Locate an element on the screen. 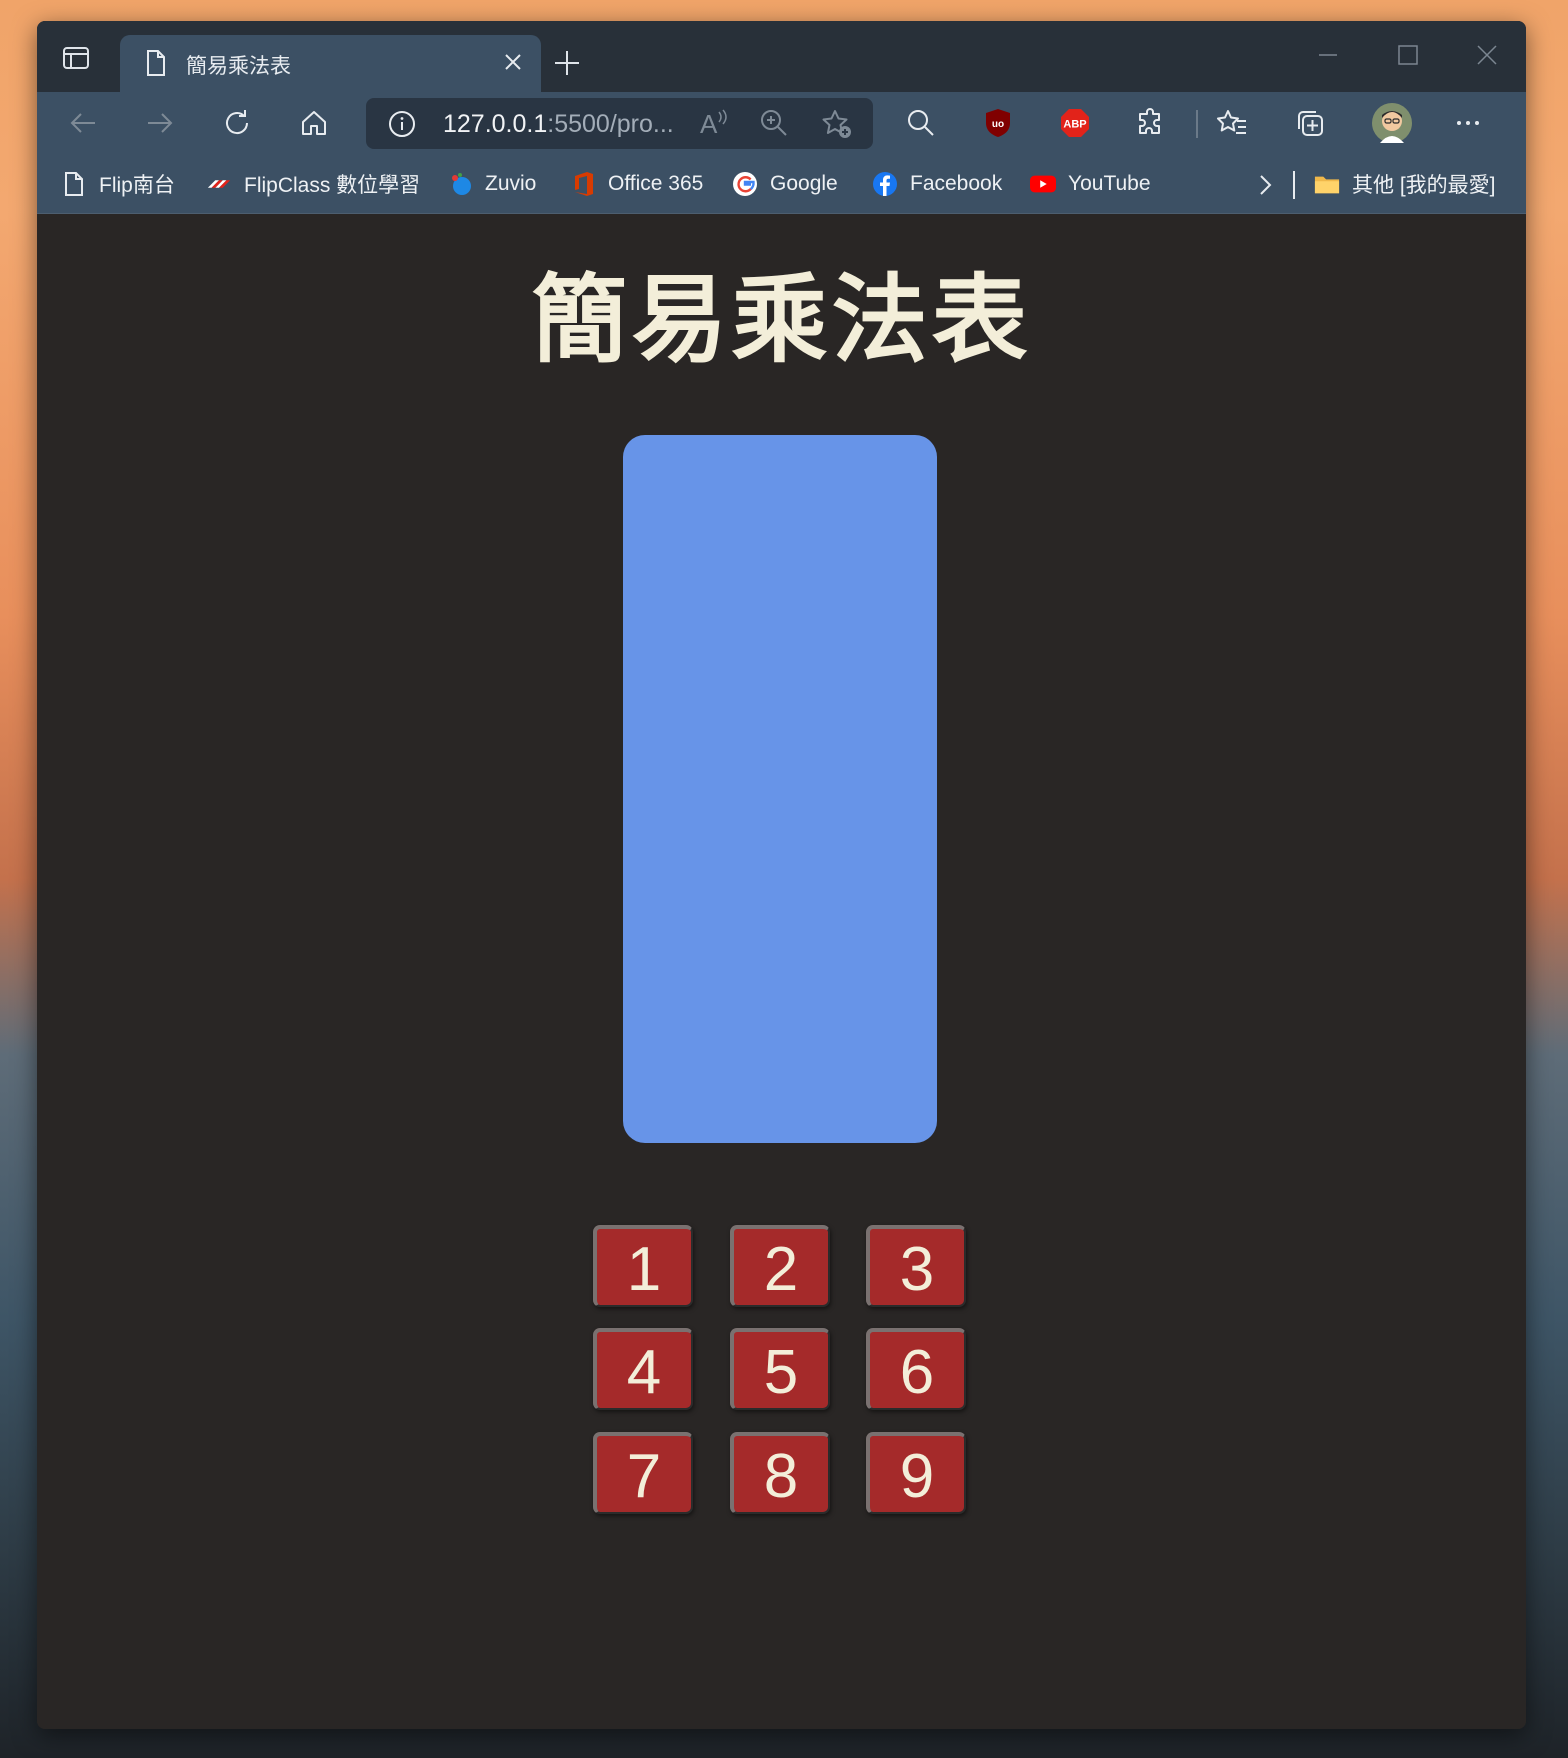  svg-text: ABP is located at coordinates (1074, 125).